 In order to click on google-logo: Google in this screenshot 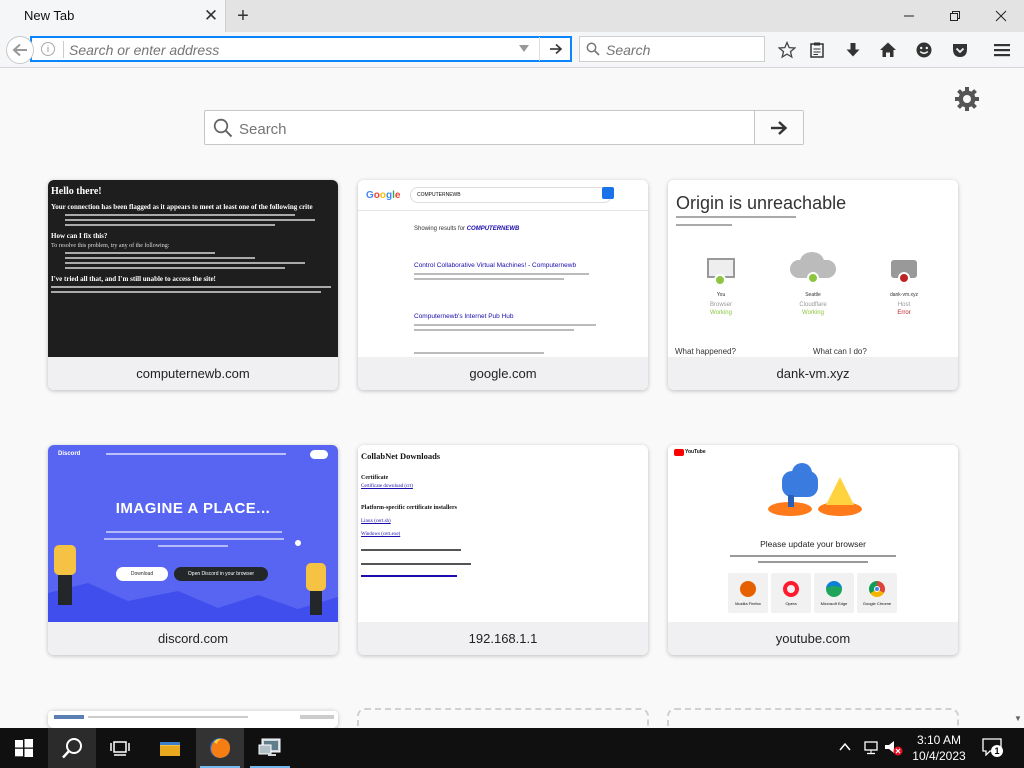, I will do `click(383, 195)`.